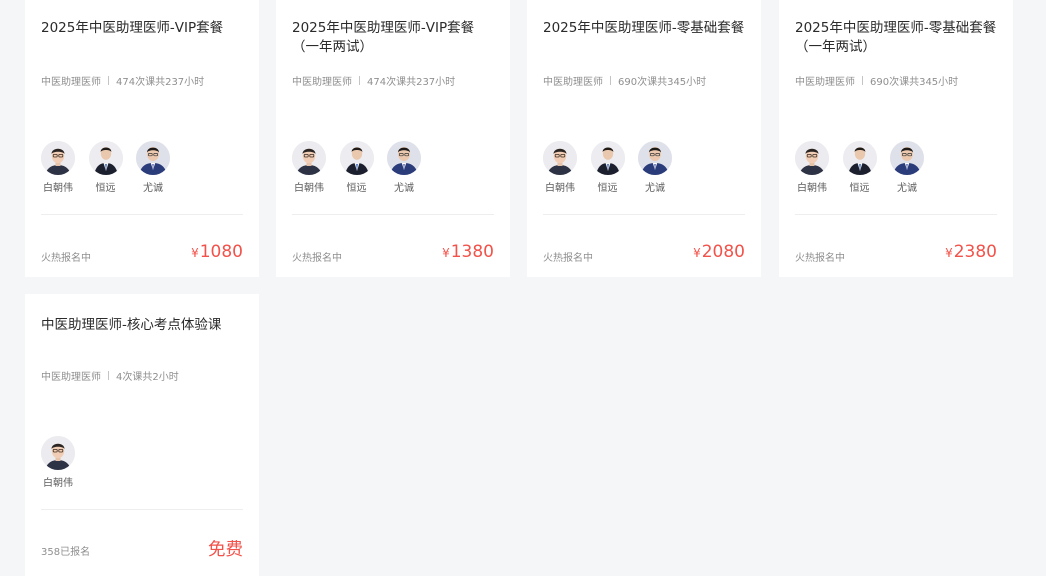 The image size is (1046, 576). I want to click on course-title: 2025年中医助理医师-VIP套餐, so click(143, 28).